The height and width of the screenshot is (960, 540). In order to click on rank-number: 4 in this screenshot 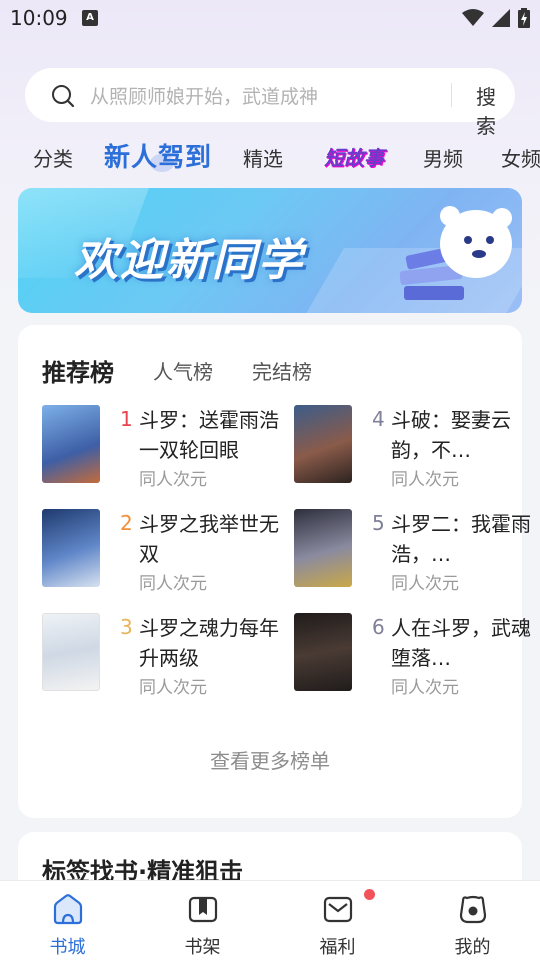, I will do `click(378, 419)`.